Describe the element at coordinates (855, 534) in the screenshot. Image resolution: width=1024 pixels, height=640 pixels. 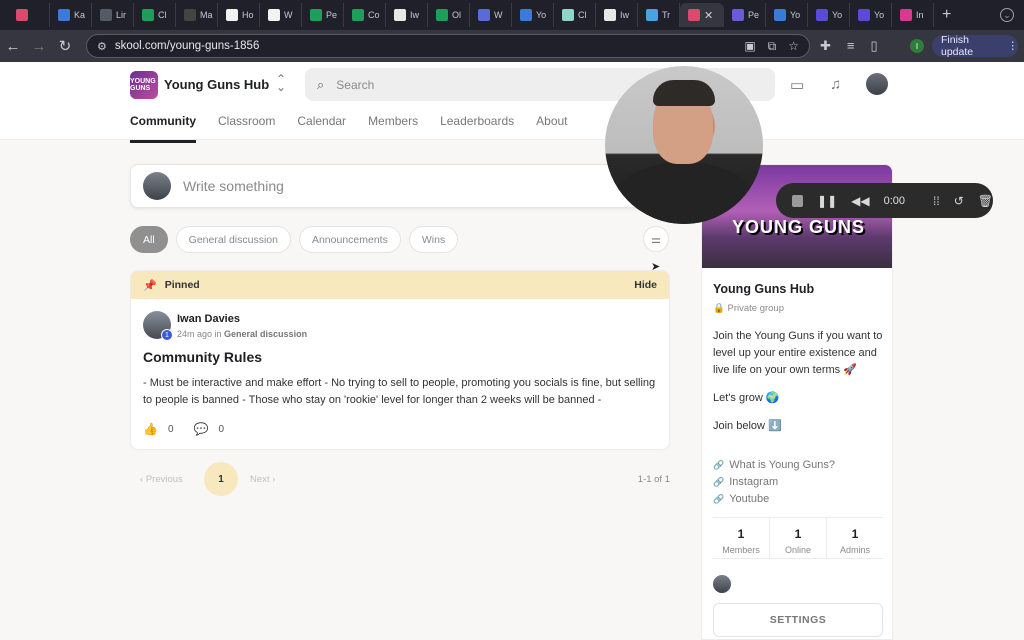
I see `stat-value: 1` at that location.